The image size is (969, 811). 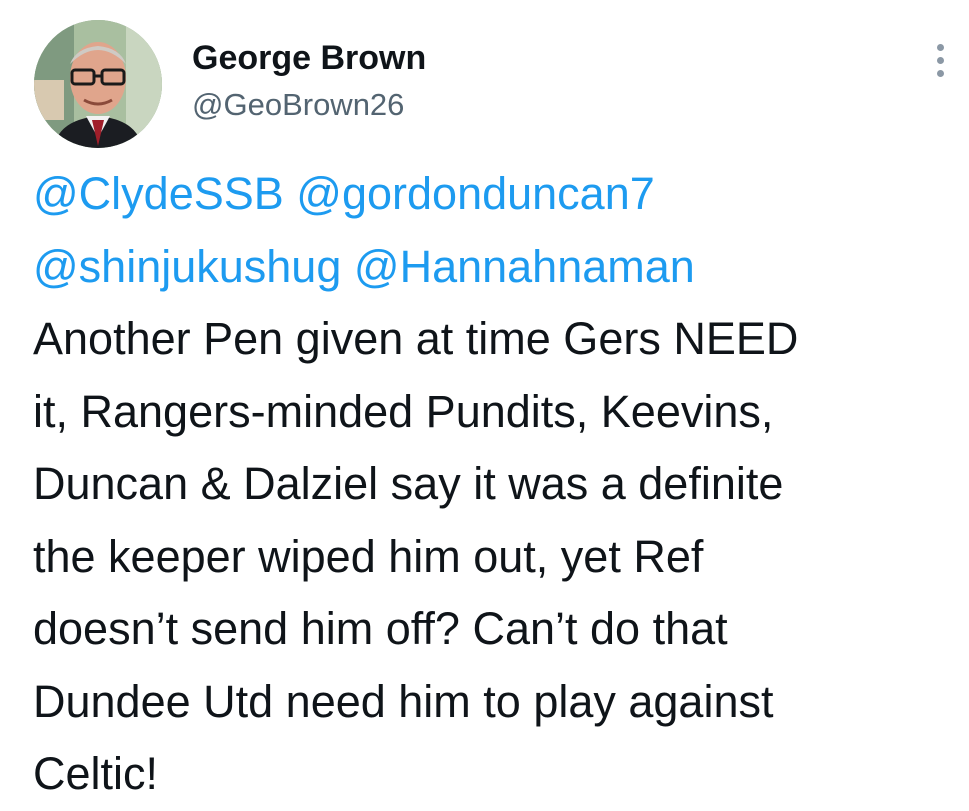 I want to click on display-name: George Brown, so click(x=309, y=58).